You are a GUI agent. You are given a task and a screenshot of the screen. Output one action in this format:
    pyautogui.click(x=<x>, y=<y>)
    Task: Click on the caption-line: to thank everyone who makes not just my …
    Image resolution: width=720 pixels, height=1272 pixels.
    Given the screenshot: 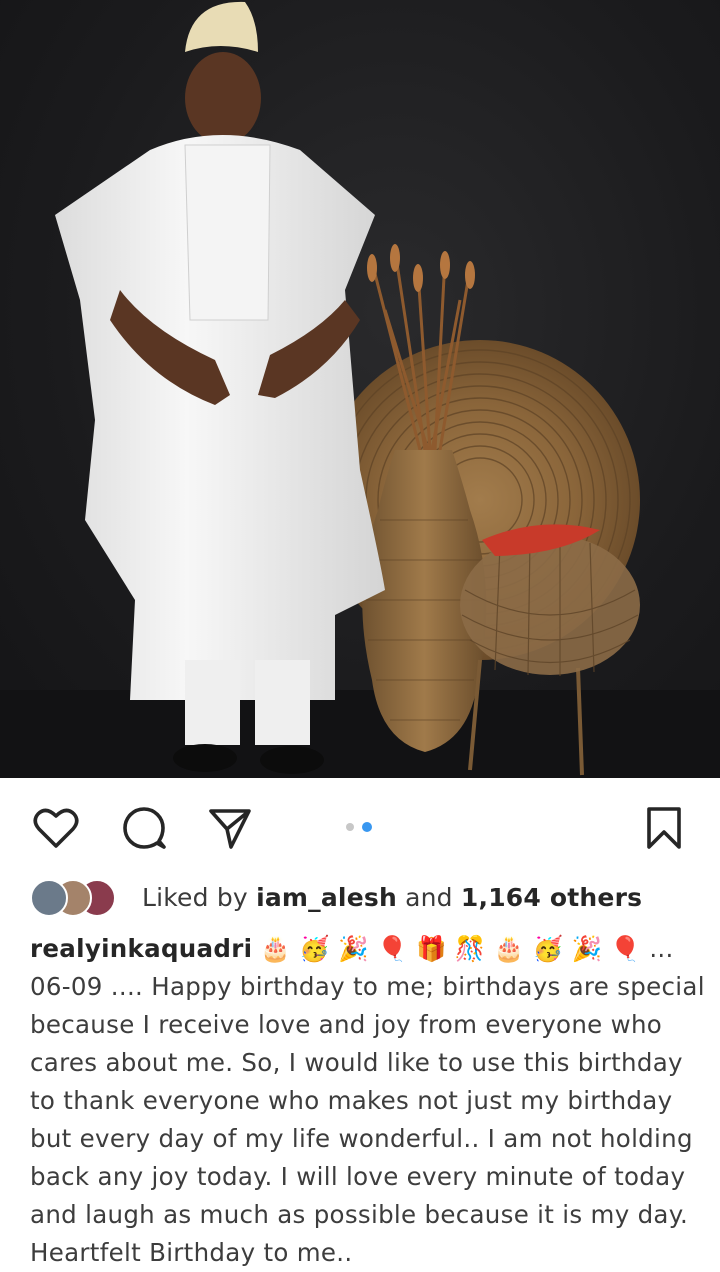 What is the action you would take?
    pyautogui.click(x=351, y=1100)
    